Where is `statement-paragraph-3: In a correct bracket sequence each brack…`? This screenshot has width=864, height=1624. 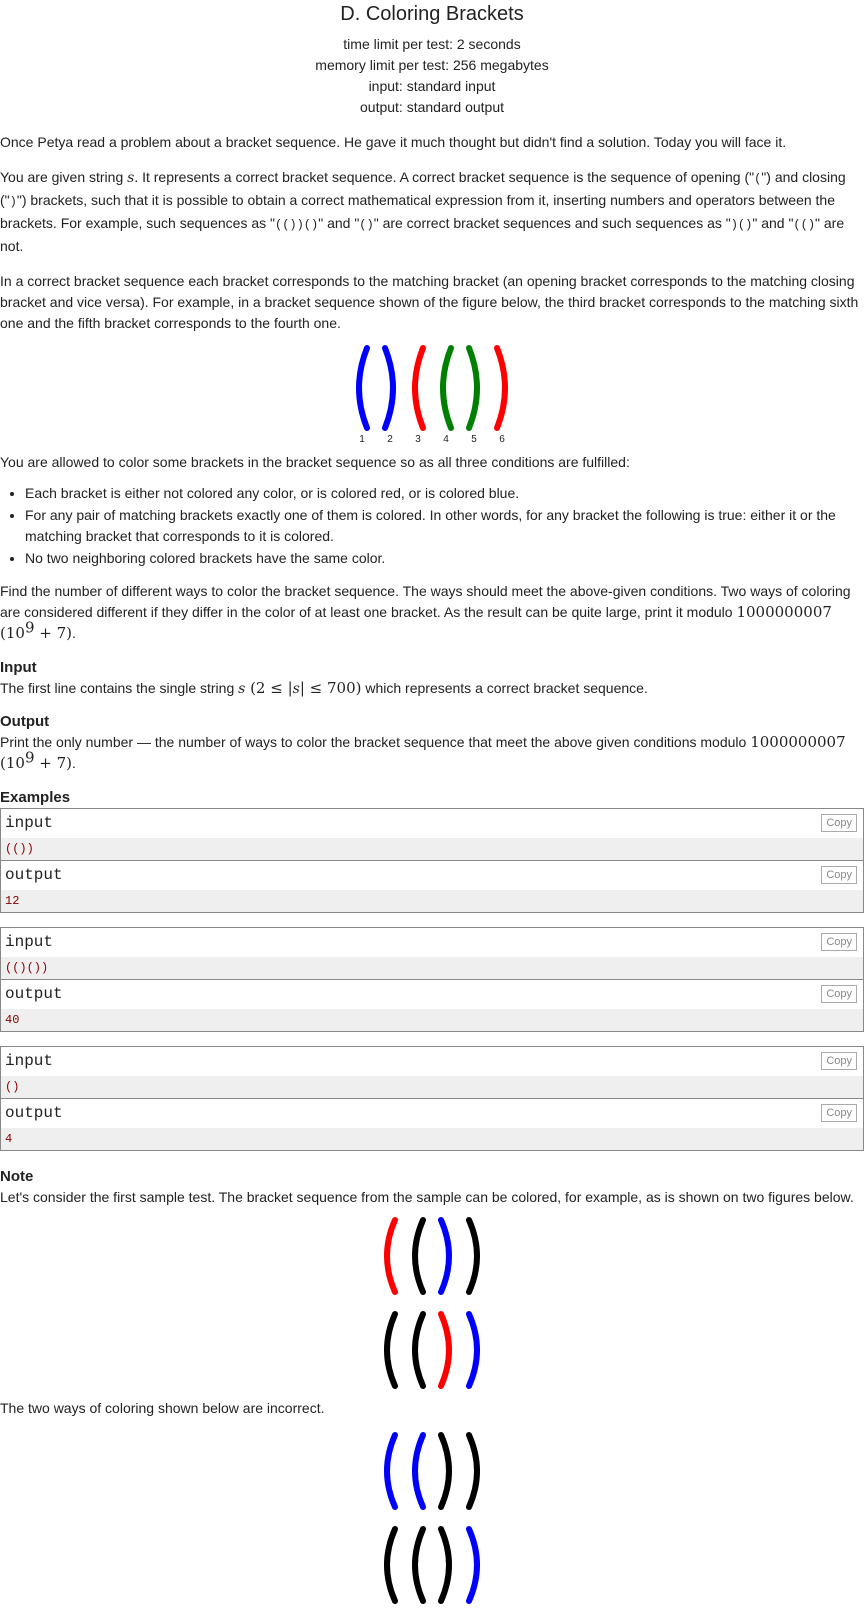 statement-paragraph-3: In a correct bracket sequence each brack… is located at coordinates (429, 302).